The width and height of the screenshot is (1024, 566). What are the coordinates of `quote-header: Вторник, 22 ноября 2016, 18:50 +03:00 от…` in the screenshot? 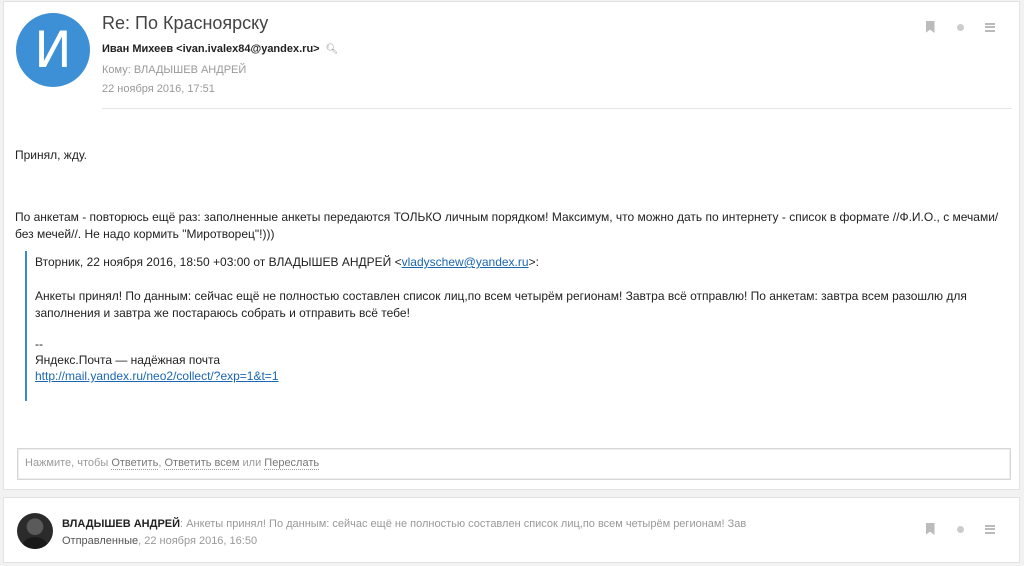 It's located at (287, 262).